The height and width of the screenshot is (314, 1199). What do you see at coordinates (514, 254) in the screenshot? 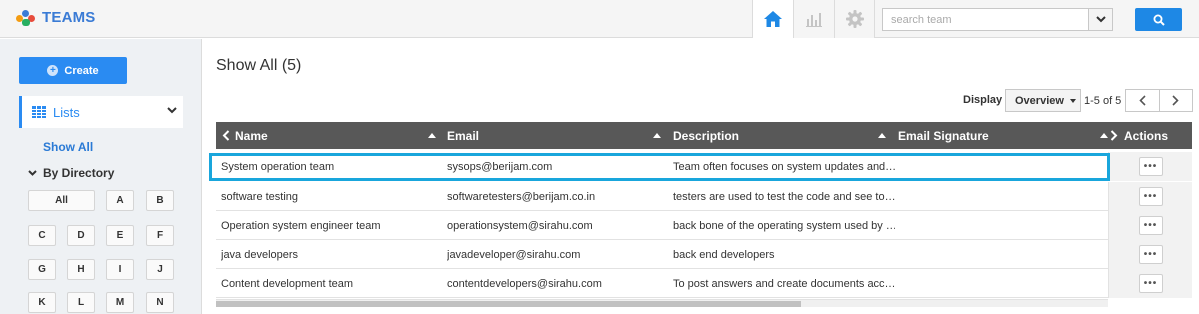
I see `cell-email: javadeveloper@sirahu.com` at bounding box center [514, 254].